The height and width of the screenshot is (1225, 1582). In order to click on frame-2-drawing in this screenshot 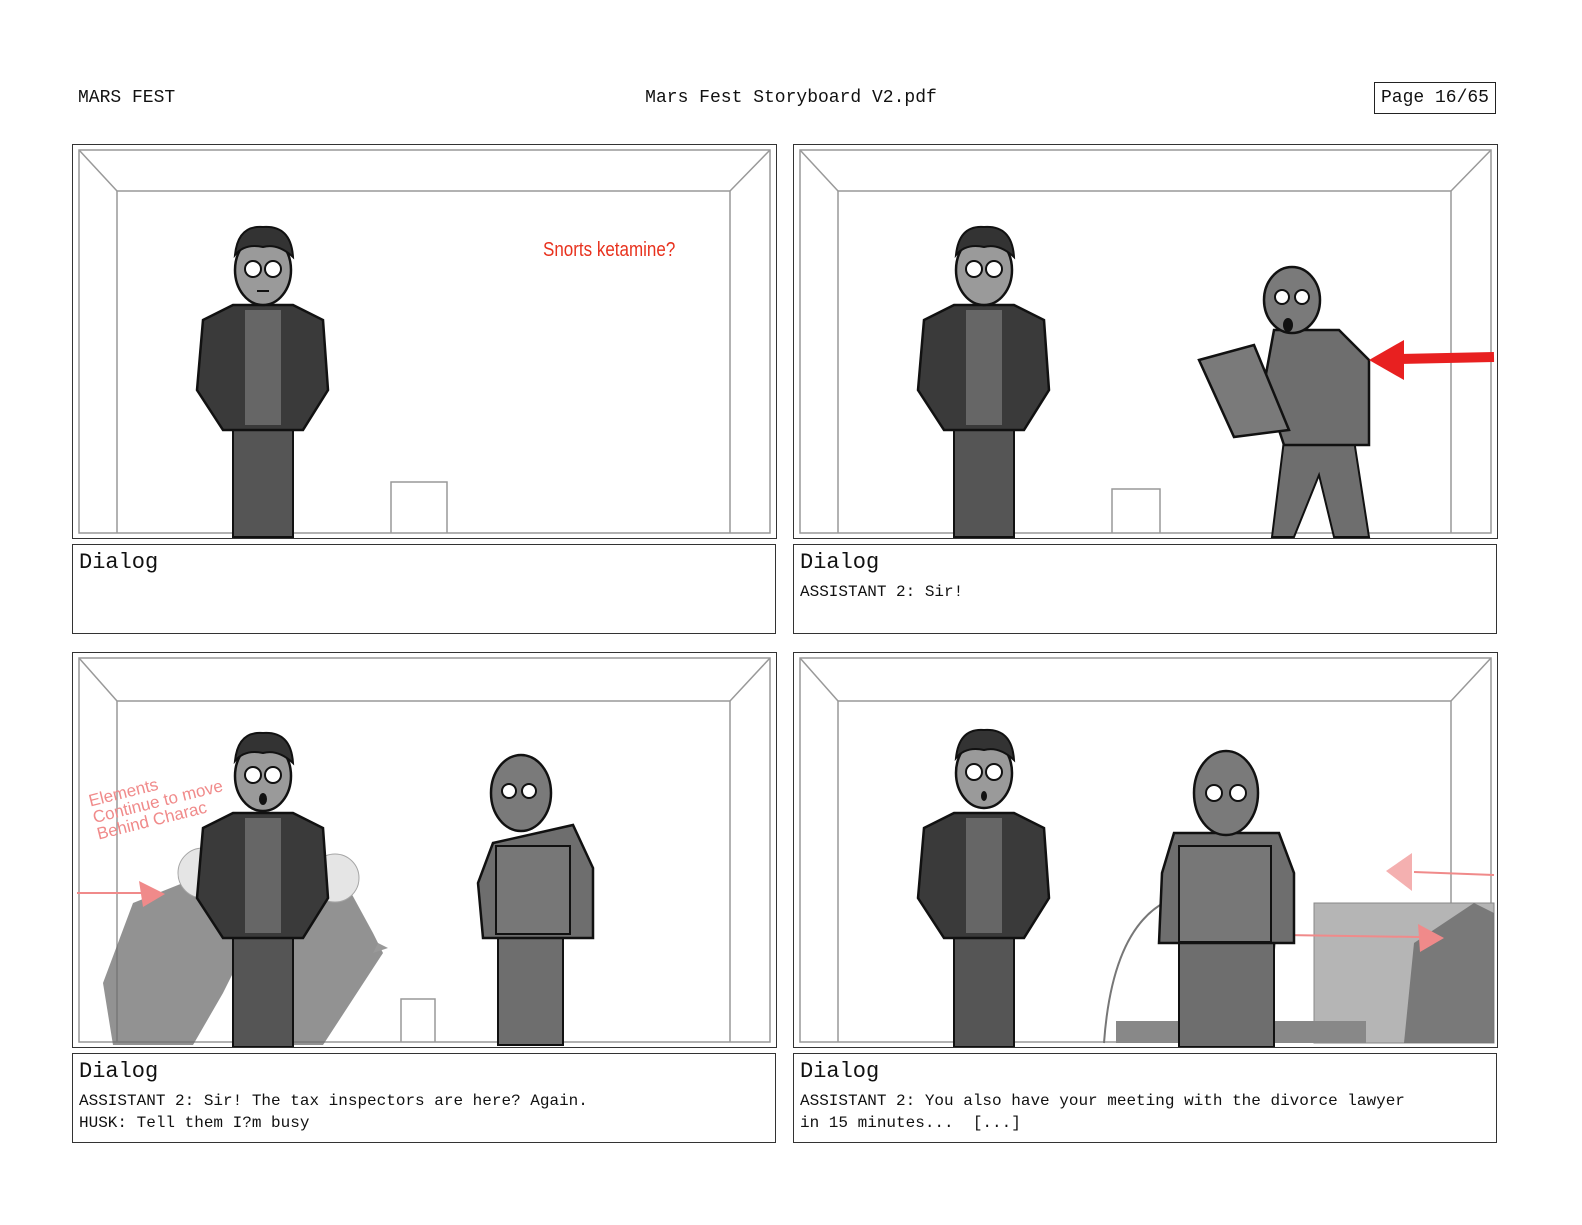, I will do `click(1147, 343)`.